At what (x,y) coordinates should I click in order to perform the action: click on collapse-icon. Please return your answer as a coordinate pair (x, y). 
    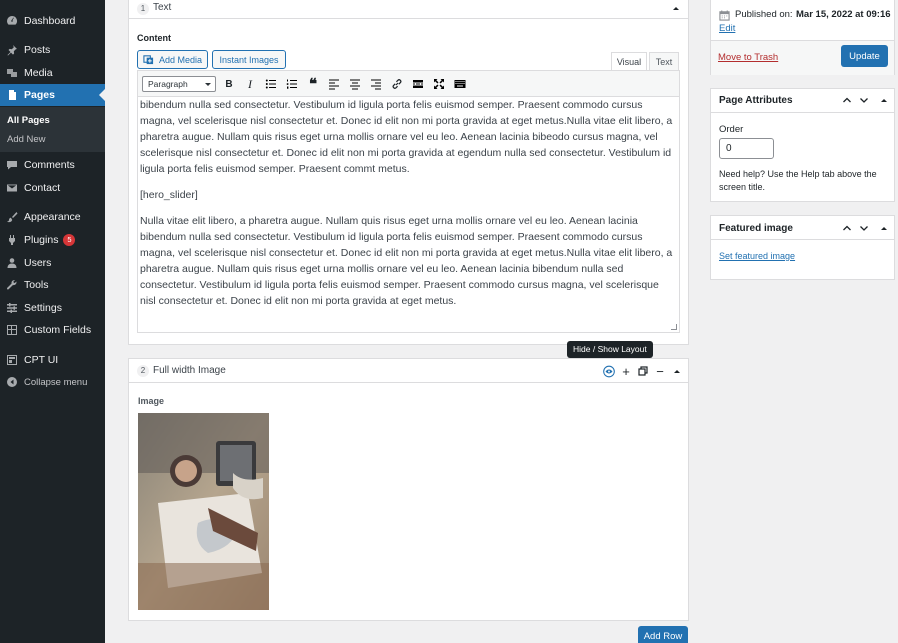
    Looking at the image, I should click on (11, 382).